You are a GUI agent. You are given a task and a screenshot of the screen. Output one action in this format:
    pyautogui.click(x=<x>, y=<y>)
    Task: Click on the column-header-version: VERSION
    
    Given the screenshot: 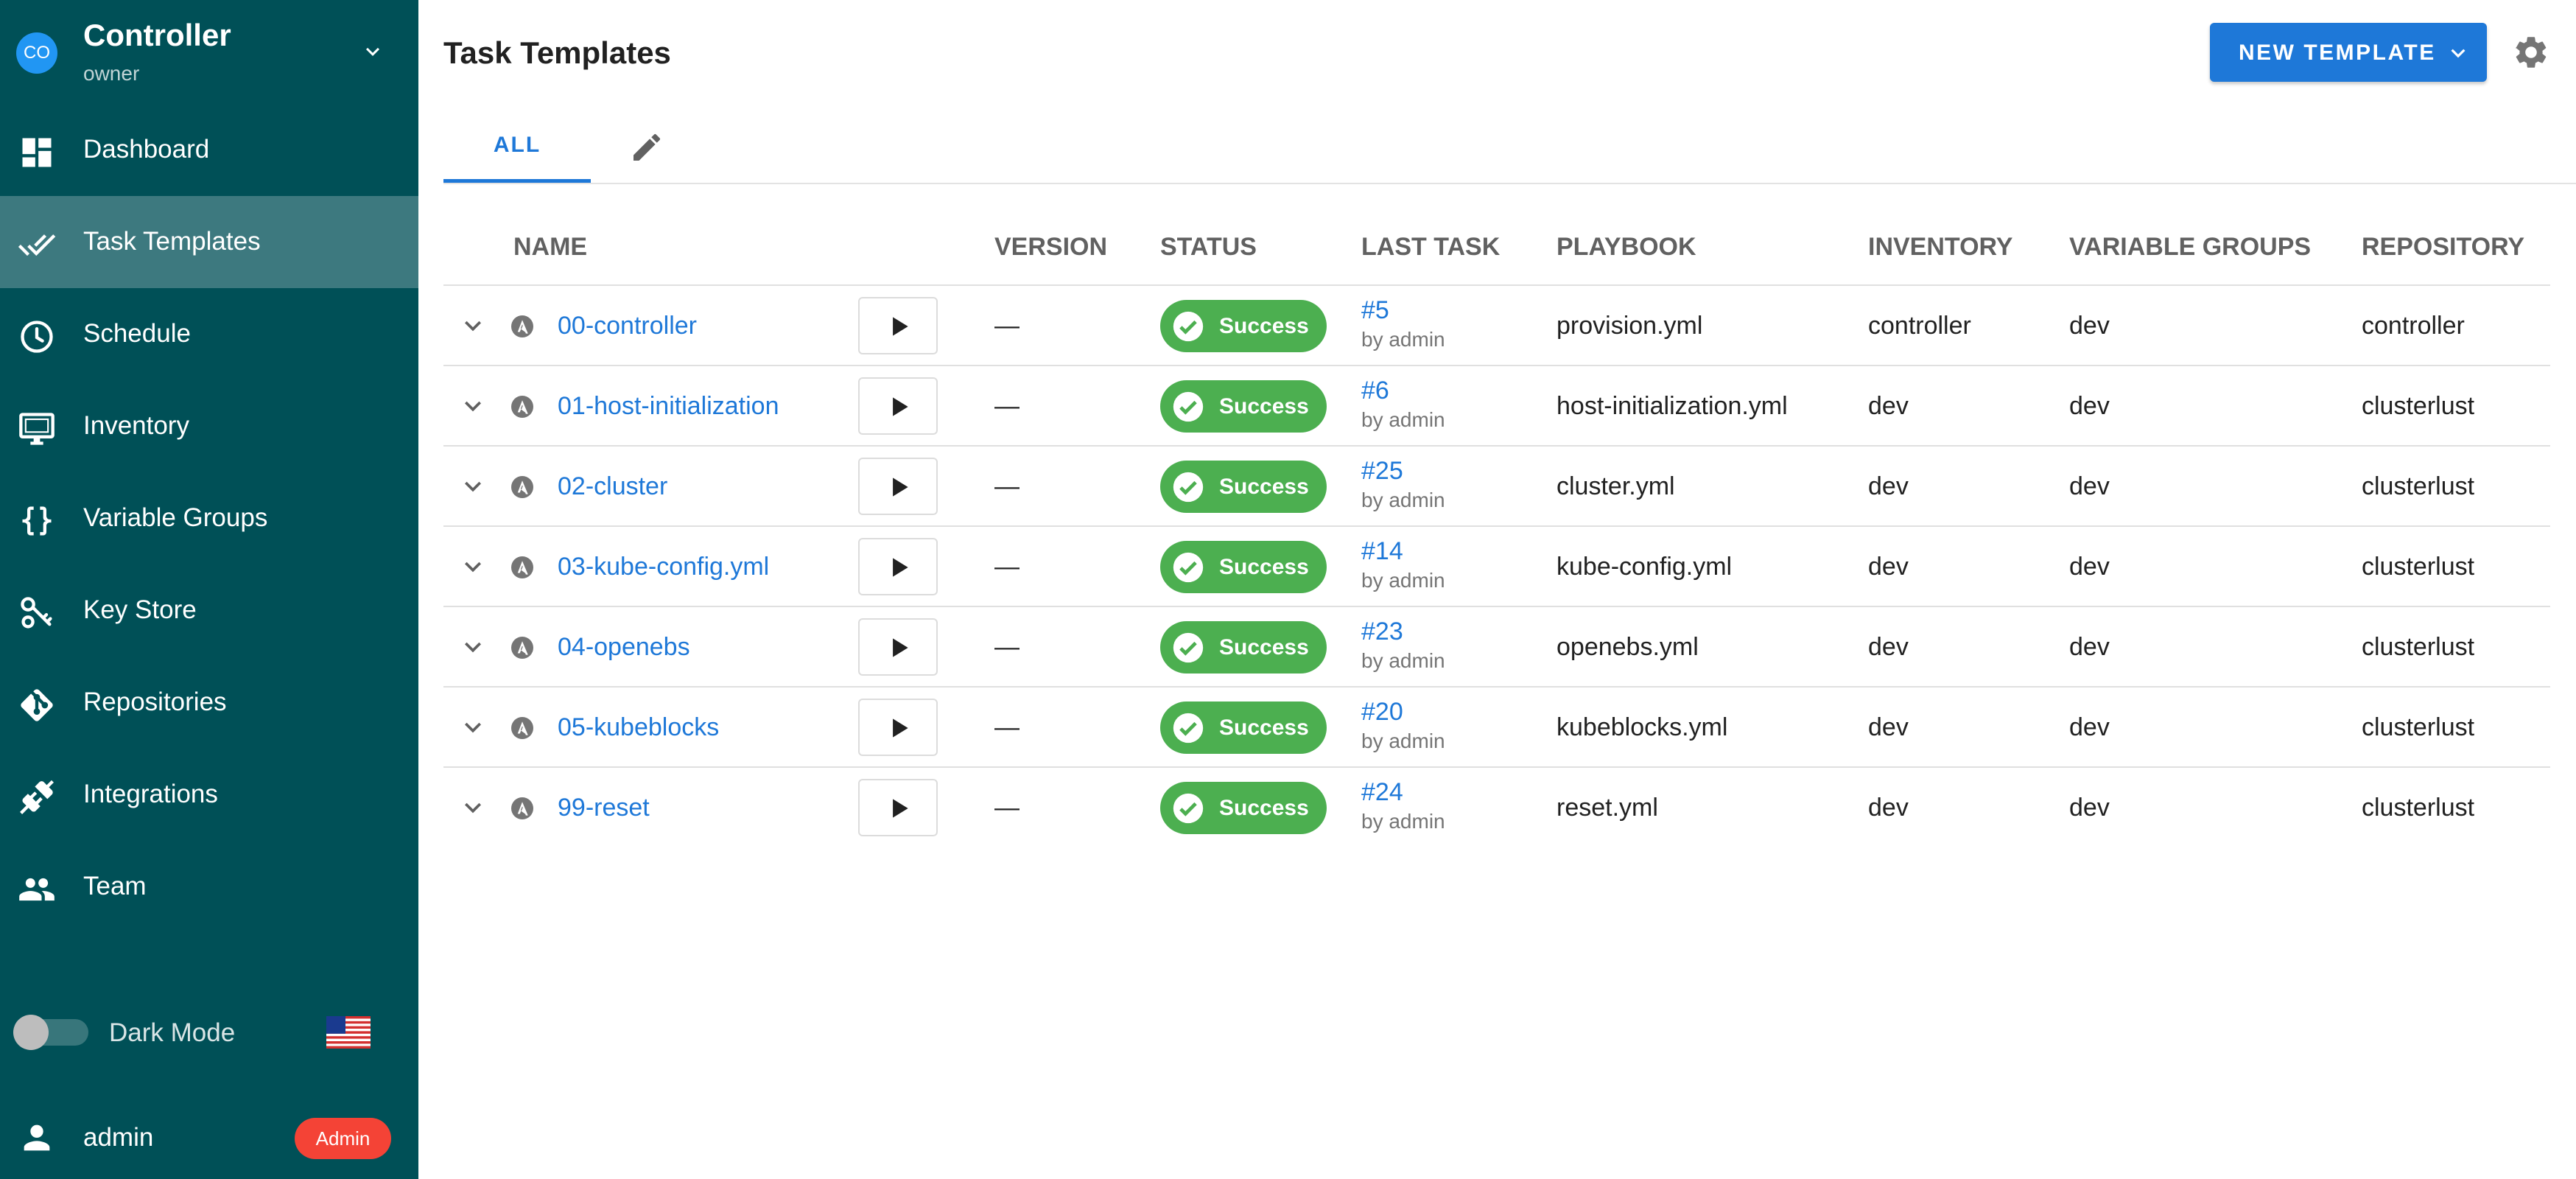 What is the action you would take?
    pyautogui.click(x=1050, y=247)
    